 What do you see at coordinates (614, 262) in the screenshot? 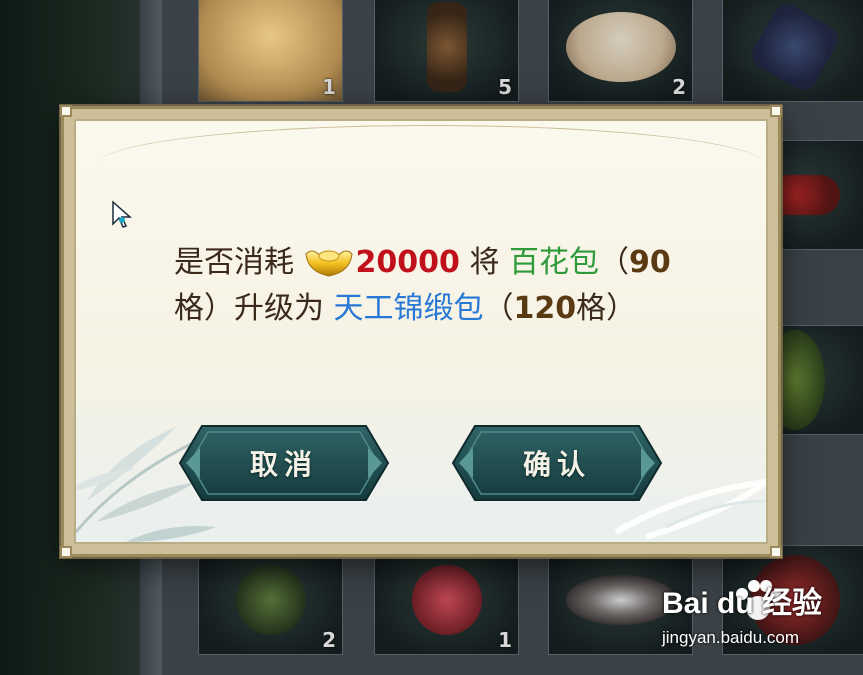
I see `paren-open: （` at bounding box center [614, 262].